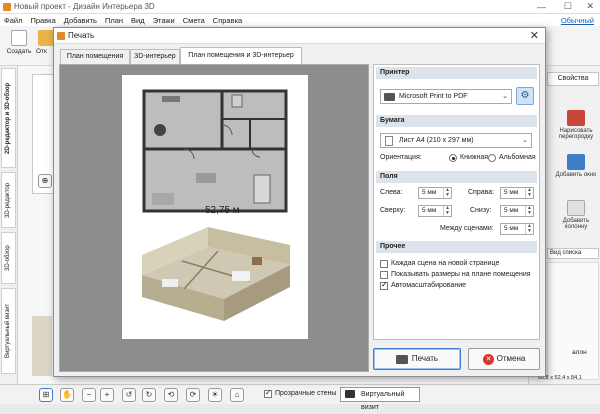 This screenshot has width=600, height=414. Describe the element at coordinates (576, 125) in the screenshot. I see `draw-partition-button: Нарисовать перегородку` at that location.